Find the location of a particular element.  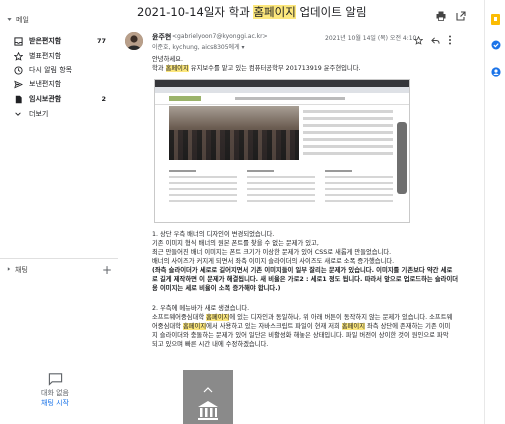

sidebar-item-more: 더보기 is located at coordinates (58, 114).